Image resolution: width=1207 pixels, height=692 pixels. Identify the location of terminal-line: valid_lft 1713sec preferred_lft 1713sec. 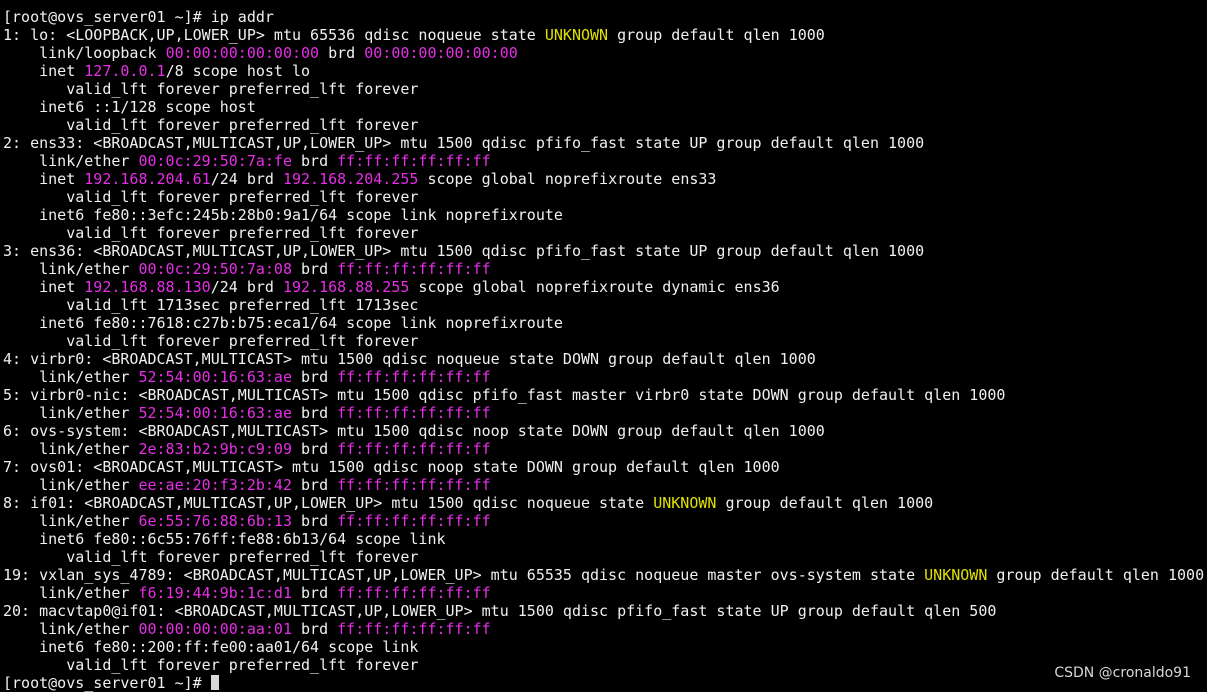
(603, 305).